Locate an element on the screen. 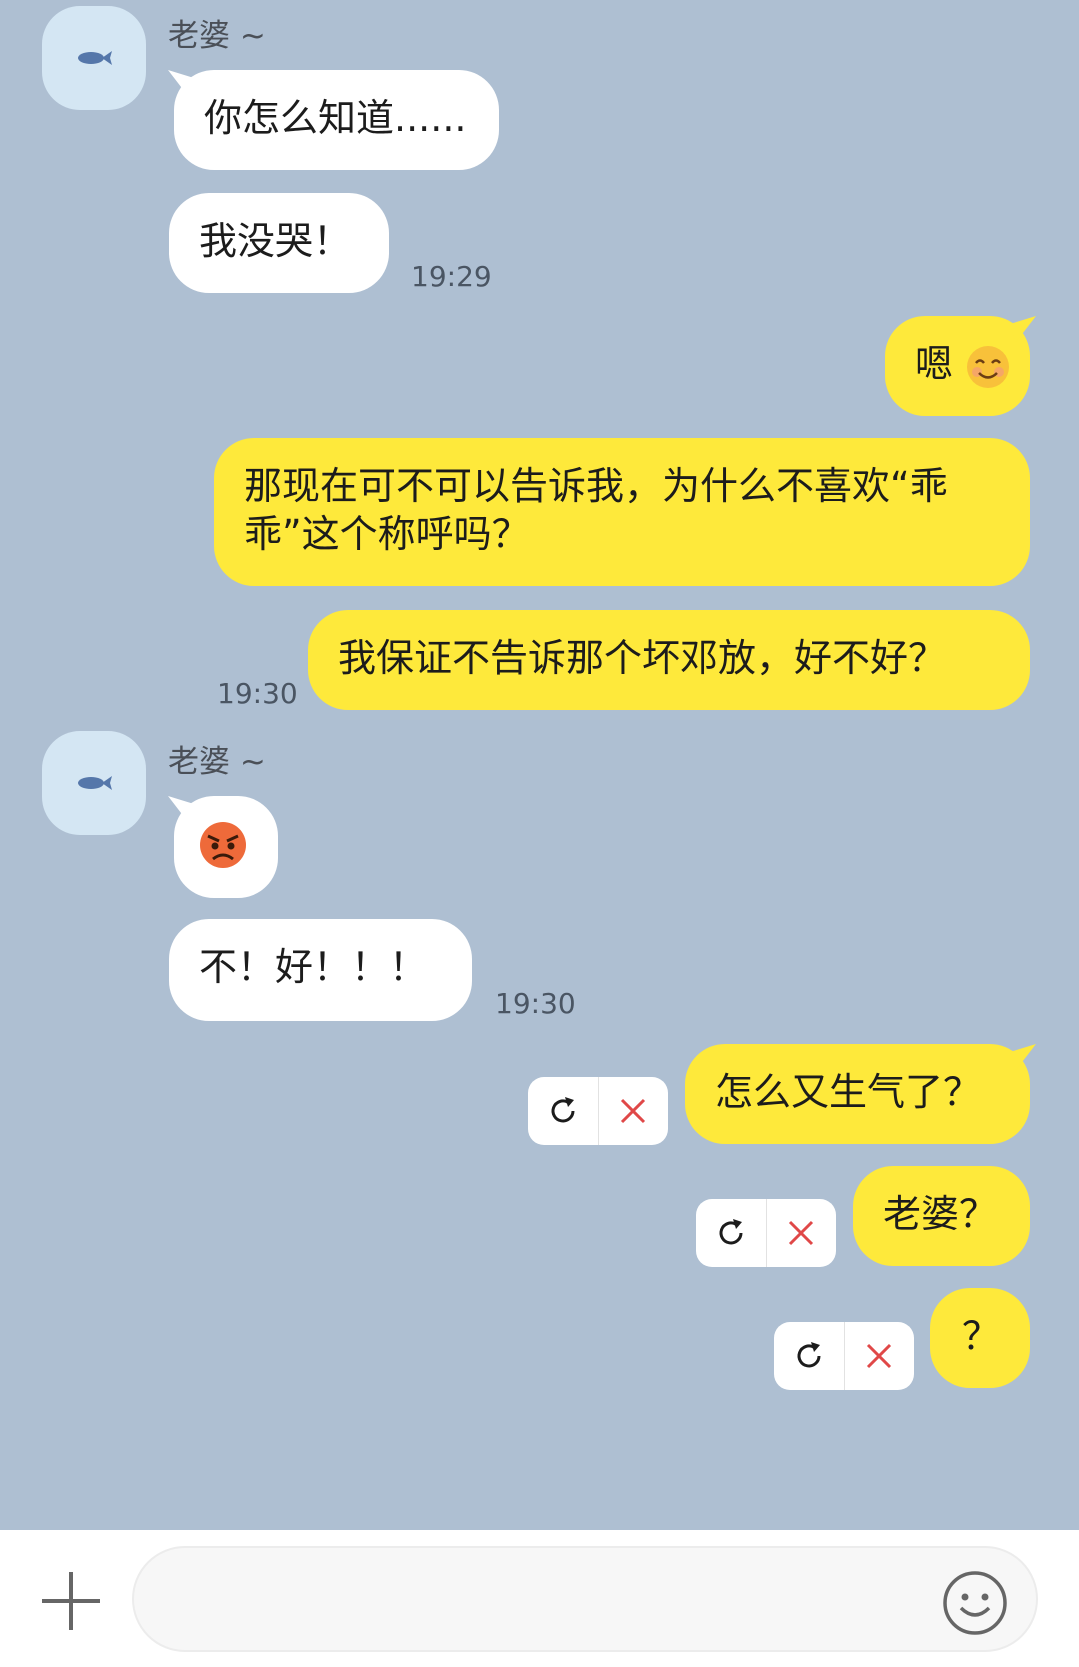  message-text: 那现在可不可以告诉我，为什么不喜欢“乖乖”这个称呼吗？ is located at coordinates (596, 510).